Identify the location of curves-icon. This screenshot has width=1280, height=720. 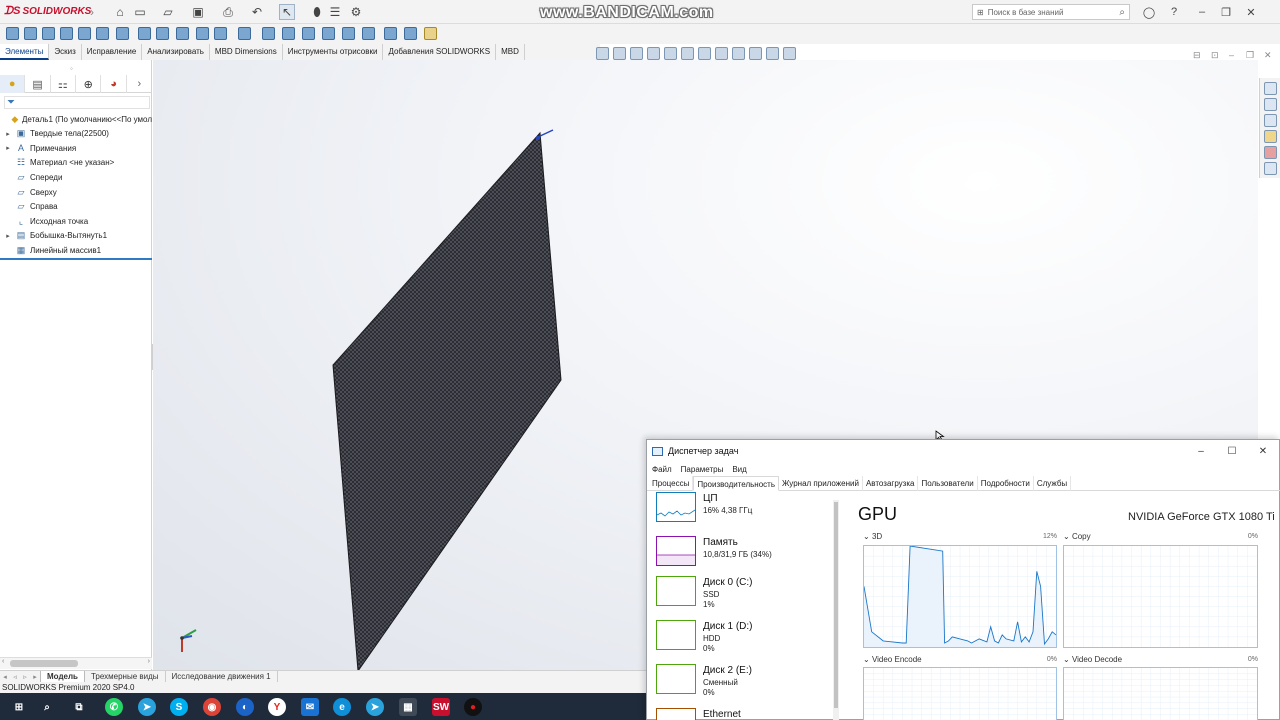
(308, 33).